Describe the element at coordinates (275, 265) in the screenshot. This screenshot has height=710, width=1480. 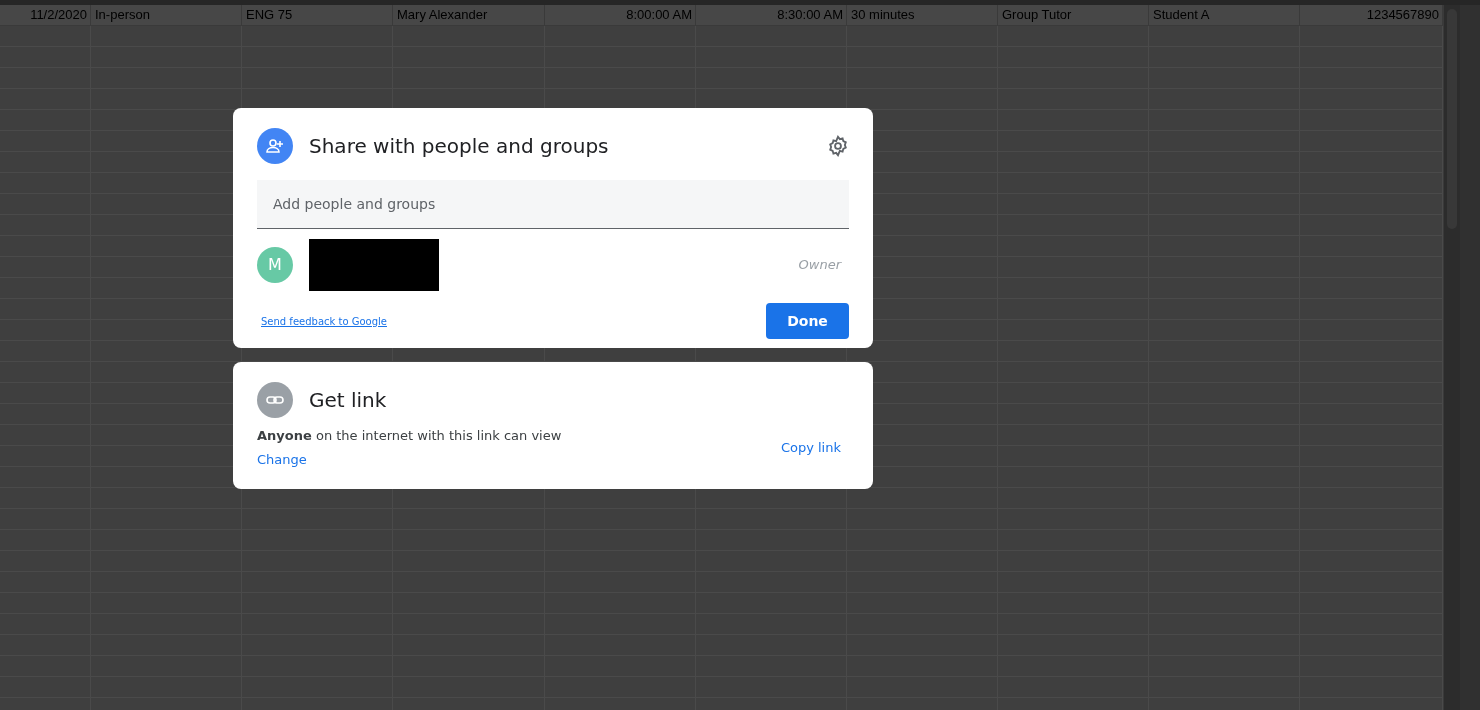
I see `avatar: M` at that location.